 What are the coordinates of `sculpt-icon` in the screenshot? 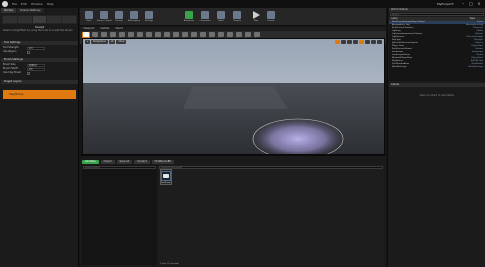 It's located at (158, 34).